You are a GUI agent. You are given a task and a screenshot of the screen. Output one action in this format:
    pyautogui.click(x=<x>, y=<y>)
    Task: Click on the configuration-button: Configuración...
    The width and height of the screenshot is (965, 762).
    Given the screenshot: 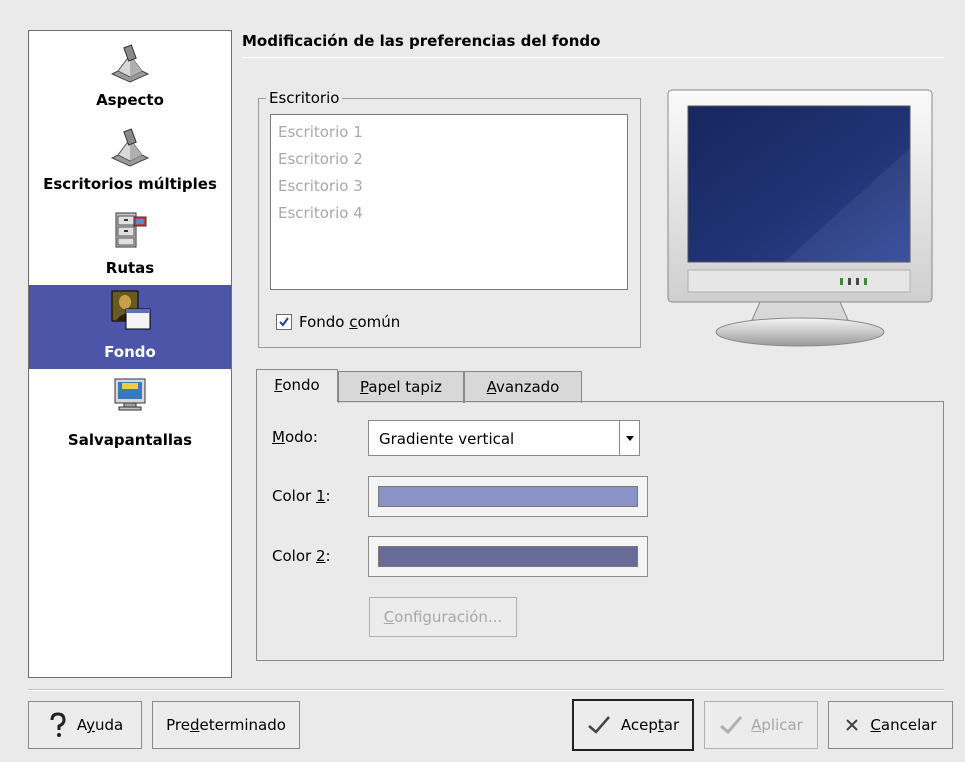 What is the action you would take?
    pyautogui.click(x=443, y=617)
    